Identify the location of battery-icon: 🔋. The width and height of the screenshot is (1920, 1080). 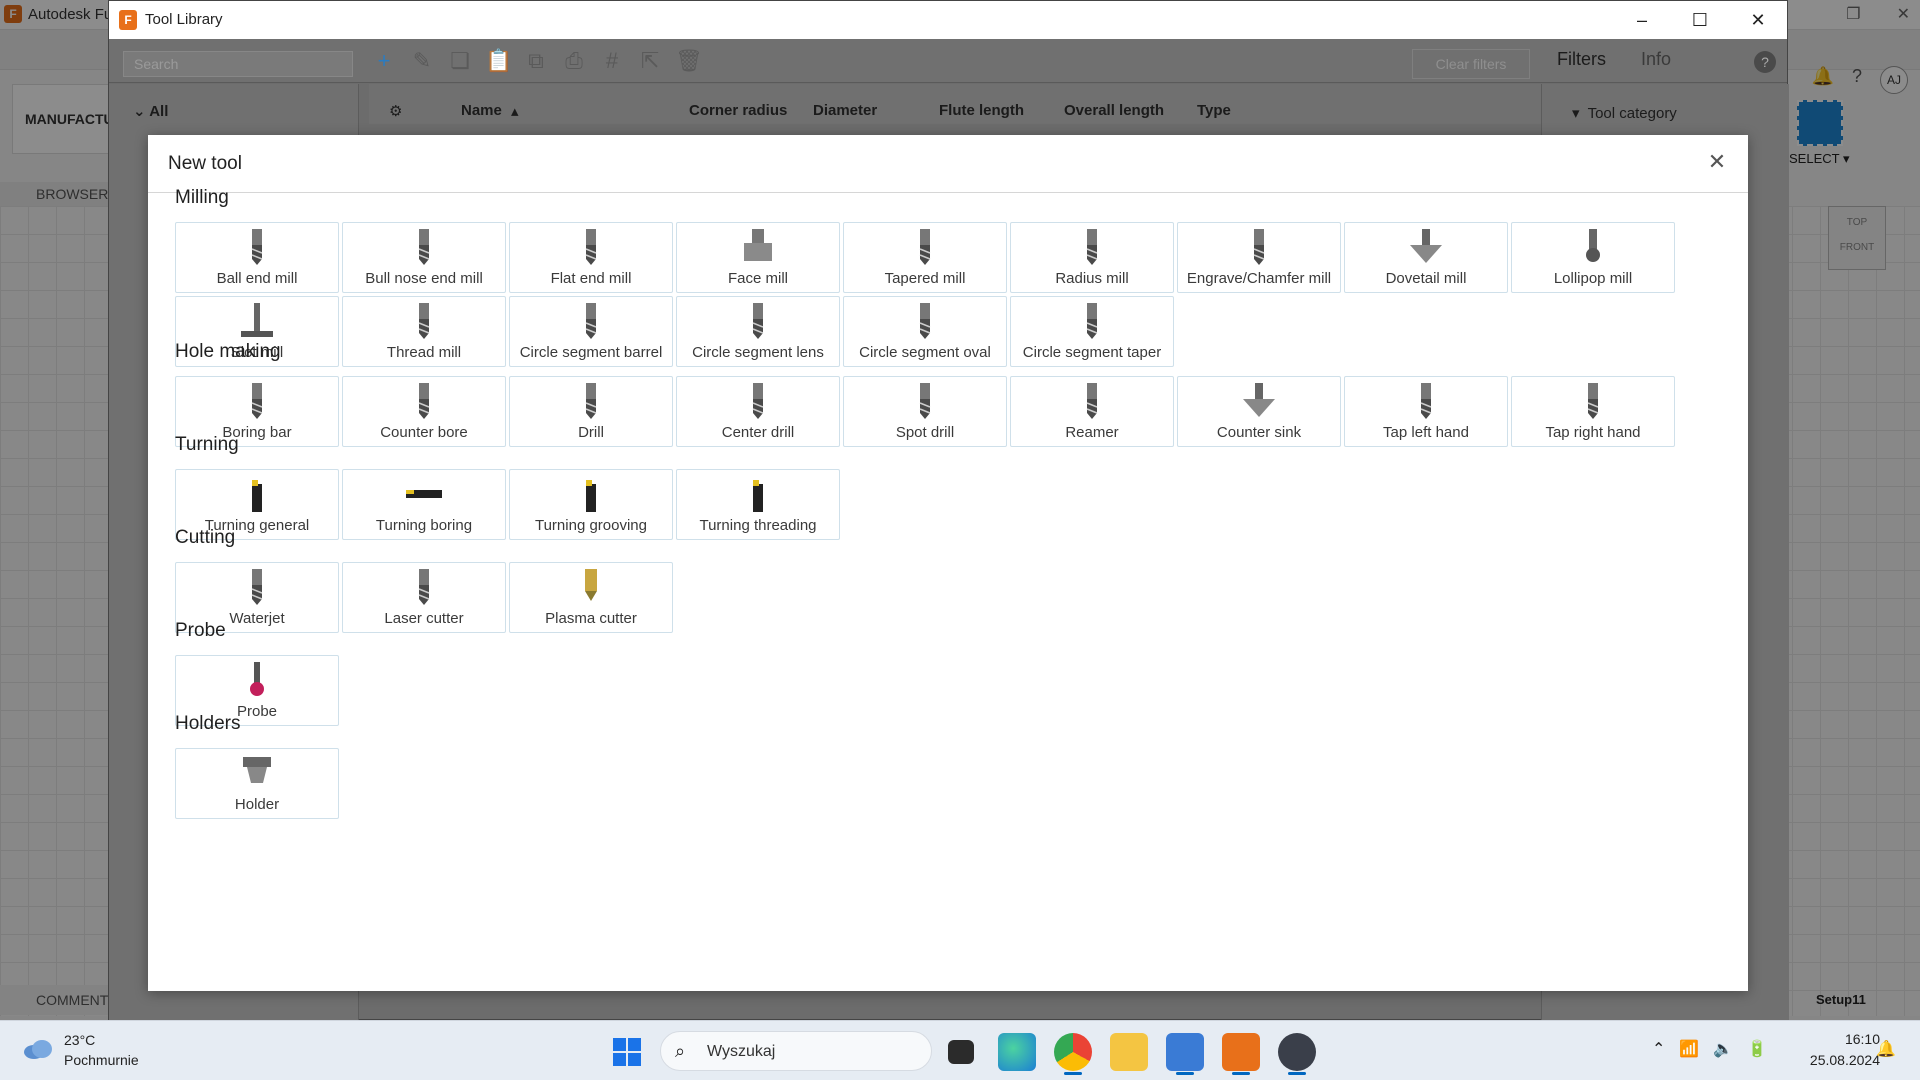
(1757, 1049).